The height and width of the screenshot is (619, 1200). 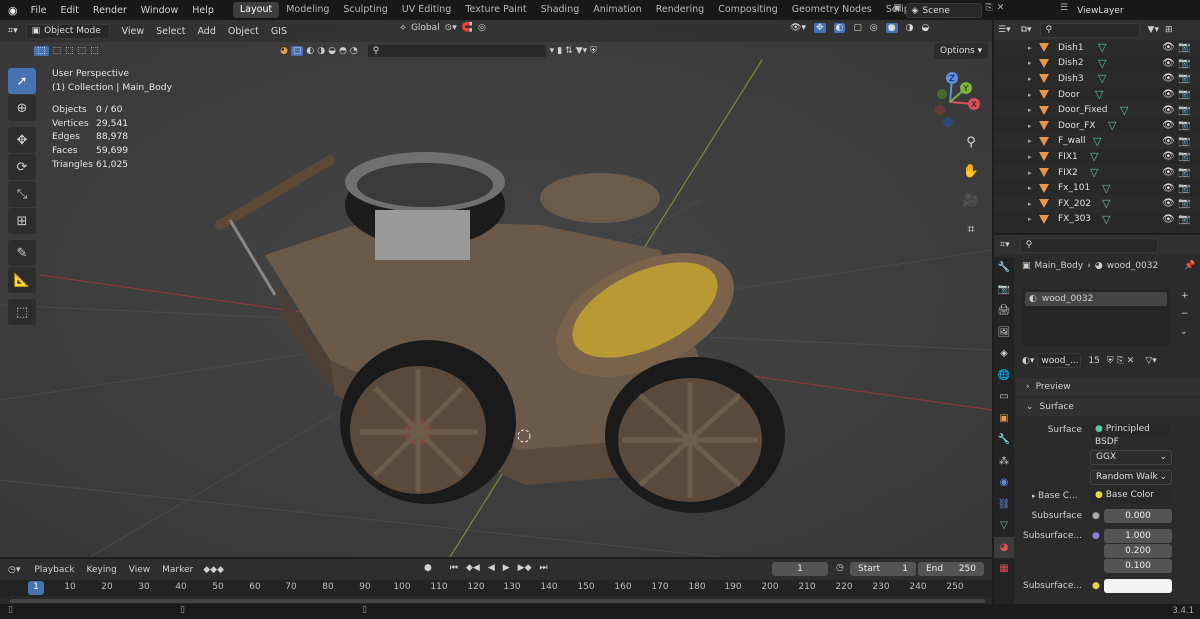 What do you see at coordinates (560, 10) in the screenshot?
I see `tab-shading: Shading` at bounding box center [560, 10].